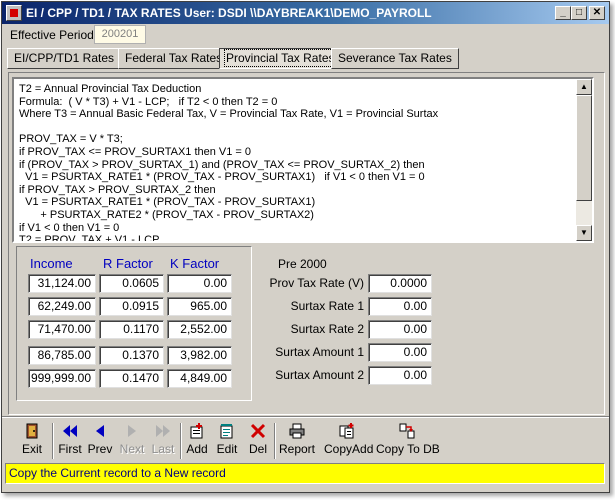  I want to click on k-factor-field: 965.00, so click(199, 306).